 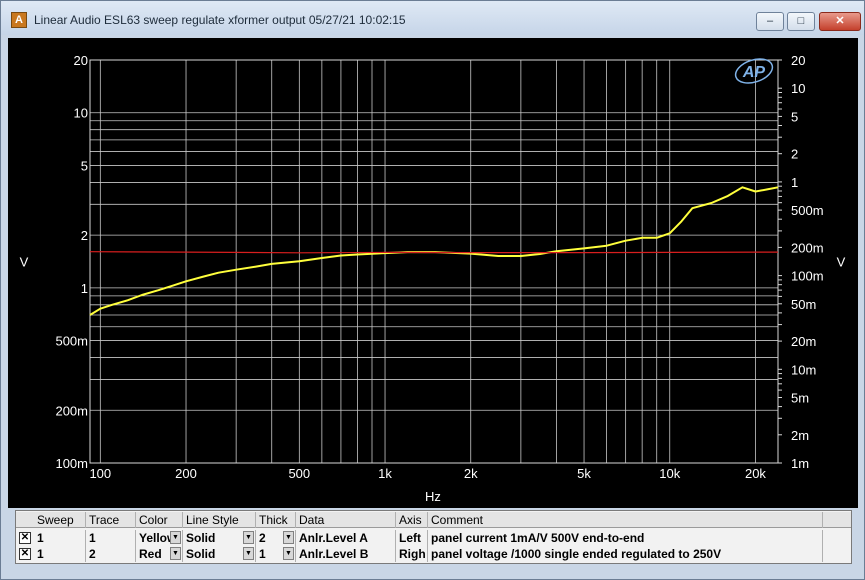 I want to click on y-right-tick-label: 50m, so click(x=803, y=304).